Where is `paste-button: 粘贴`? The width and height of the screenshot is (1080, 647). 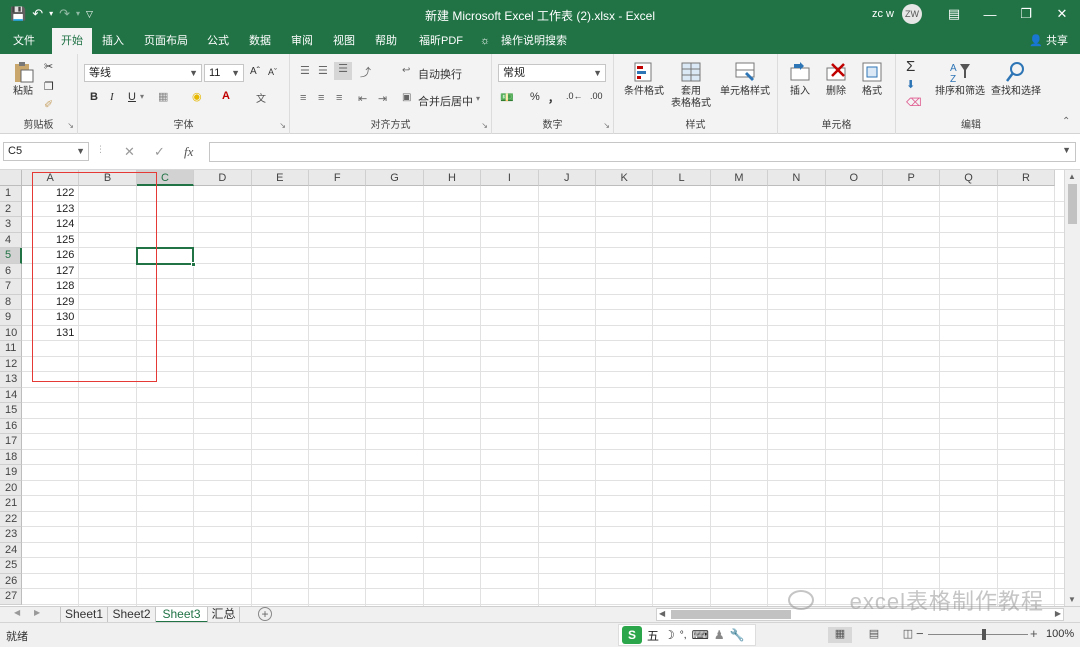
paste-button: 粘贴 is located at coordinates (23, 79).